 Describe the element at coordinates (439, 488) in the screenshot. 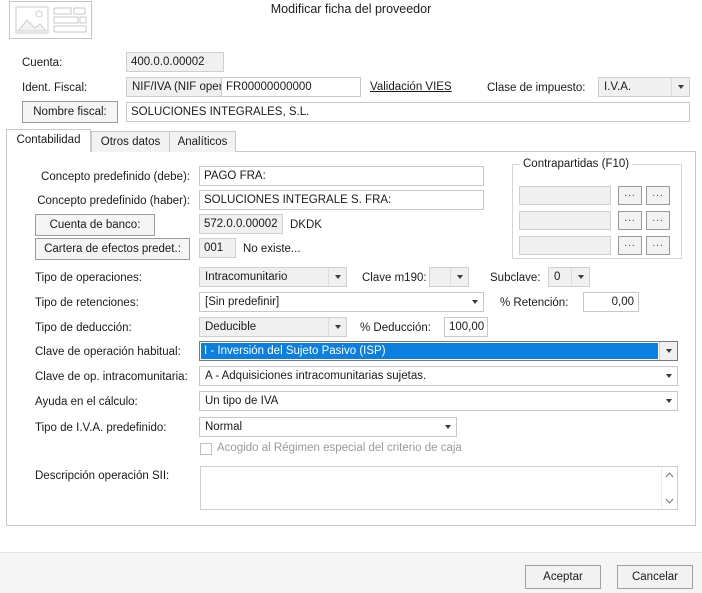

I see `descripcion-sii-textarea` at that location.